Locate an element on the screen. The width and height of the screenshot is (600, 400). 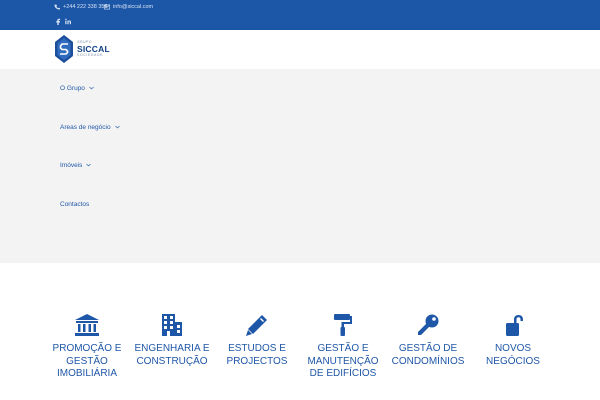
service-label: Promoção e Gestão Imobiliária is located at coordinates (87, 361).